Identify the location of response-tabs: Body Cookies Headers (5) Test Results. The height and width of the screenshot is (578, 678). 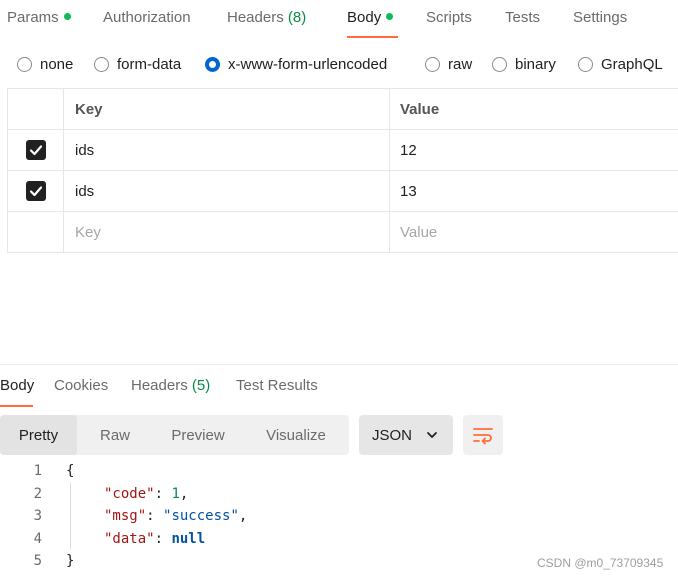
(339, 385).